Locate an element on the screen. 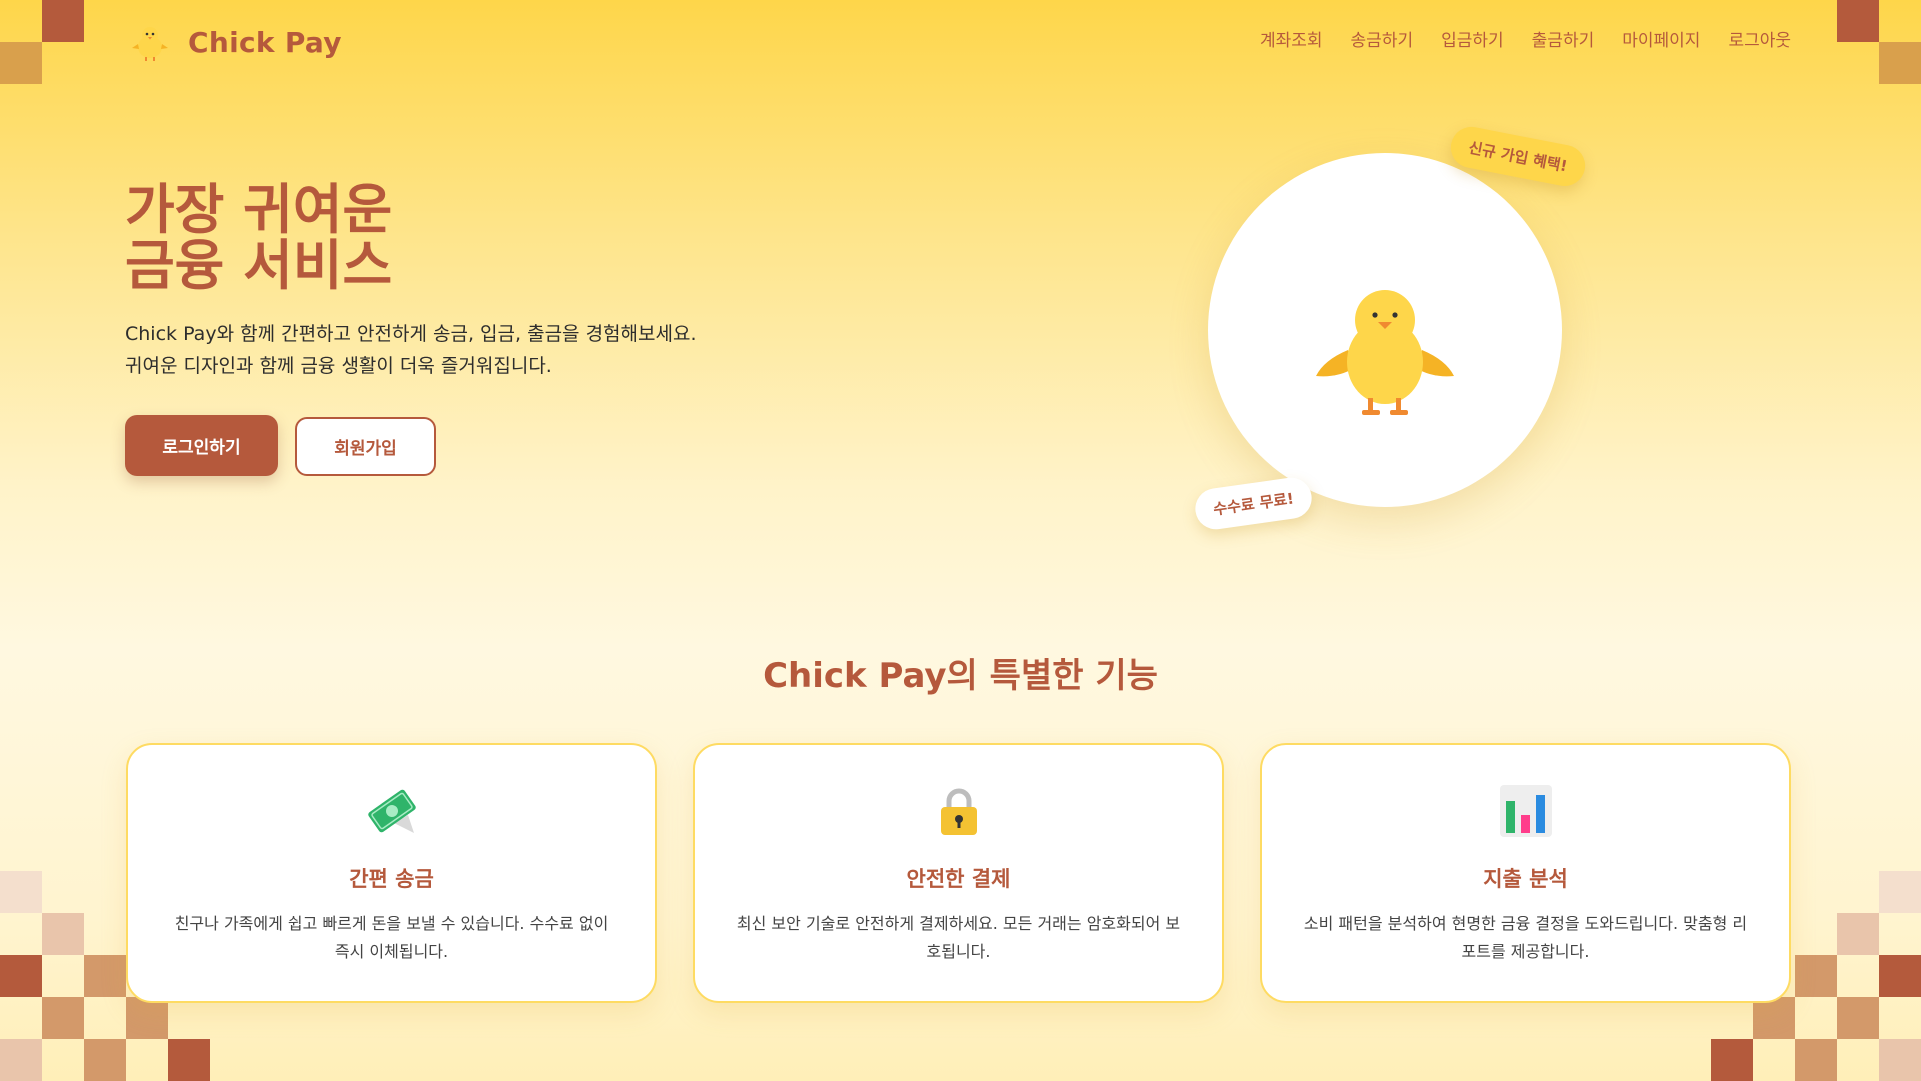 This screenshot has height=1081, width=1921. feature-title-payment: 안전한 결제 is located at coordinates (958, 879).